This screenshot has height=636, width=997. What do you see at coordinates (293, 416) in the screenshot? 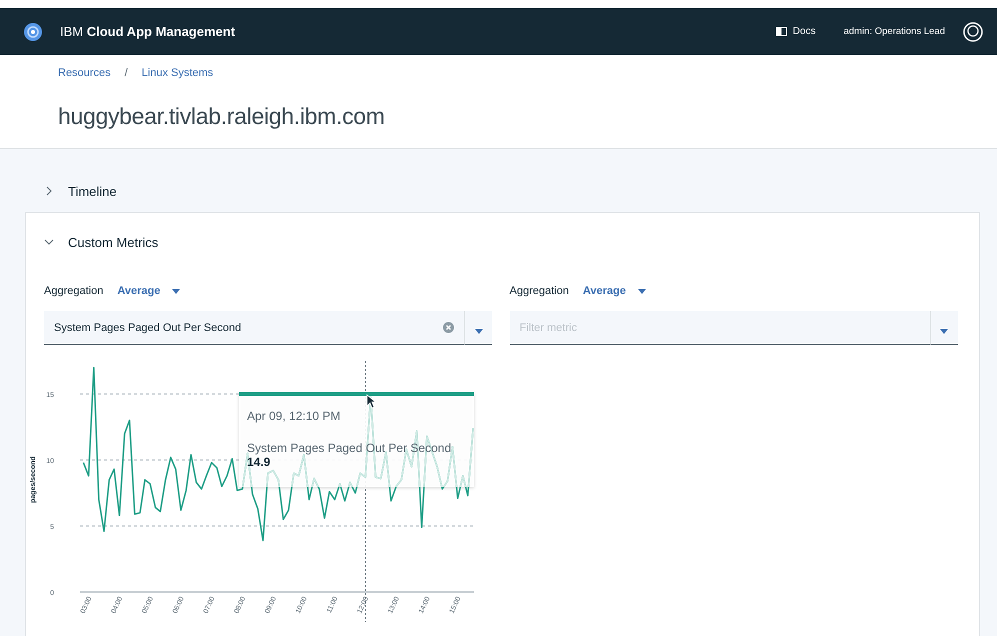
I see `tooltip-time: Apr 09, 12:10 PM` at bounding box center [293, 416].